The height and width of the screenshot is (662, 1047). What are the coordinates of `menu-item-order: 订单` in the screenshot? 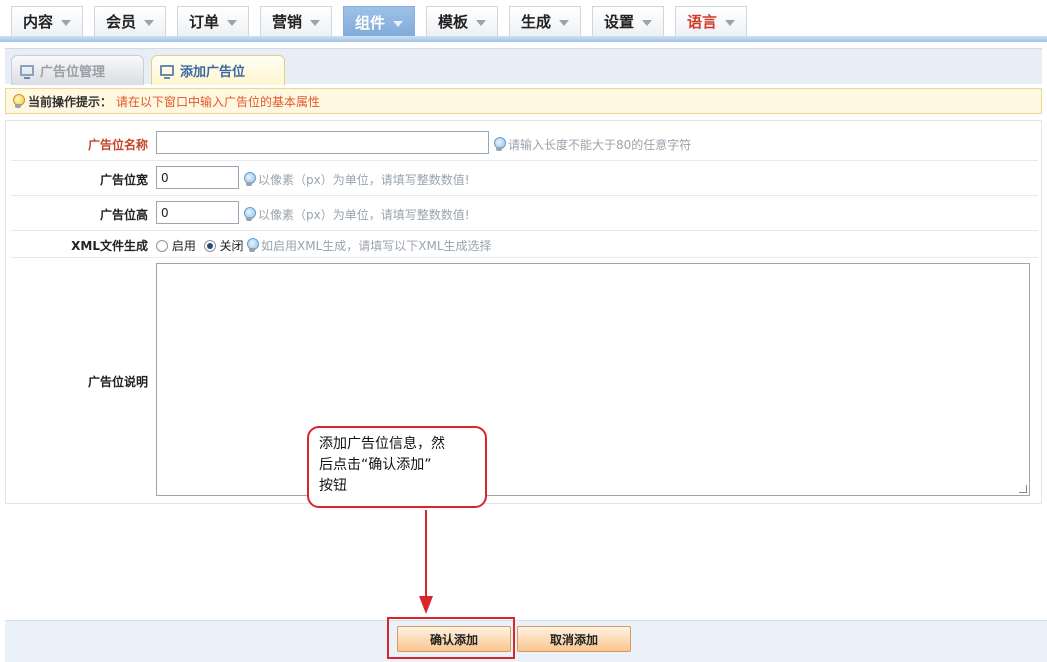 It's located at (213, 21).